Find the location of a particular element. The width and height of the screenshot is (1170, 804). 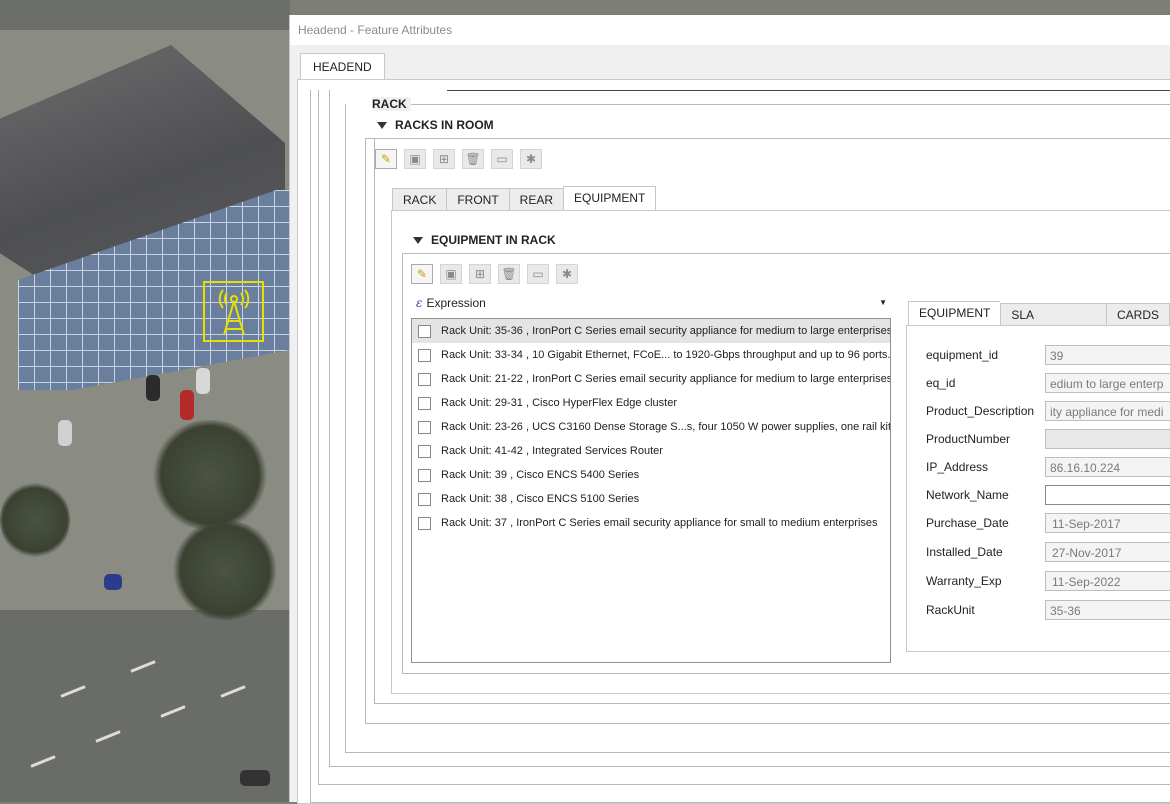

field-label: IP_Address is located at coordinates (957, 467).